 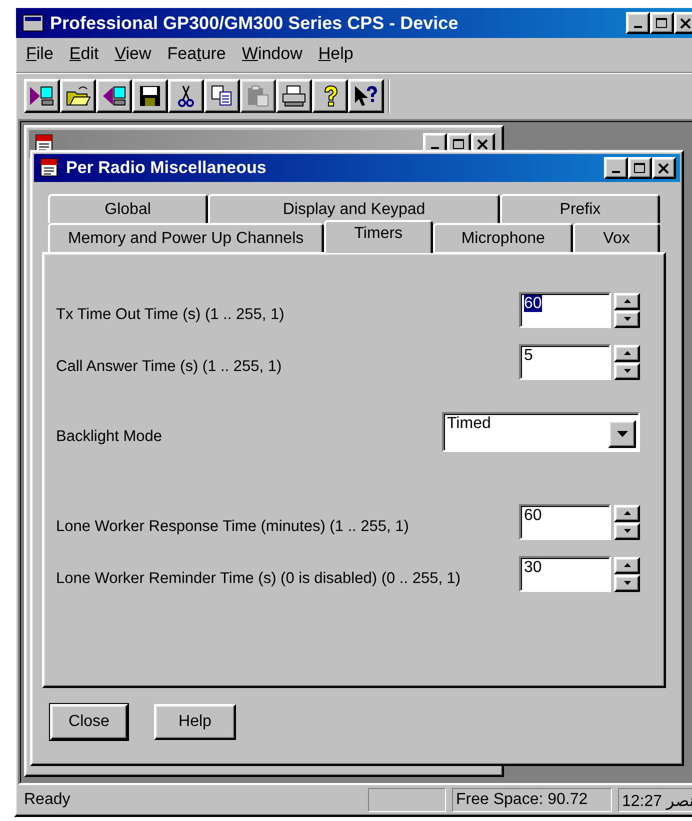 What do you see at coordinates (258, 578) in the screenshot?
I see `field-label: Lone Worker Reminder Time (s) (0 is disabled) (0 .. 255, 1)` at bounding box center [258, 578].